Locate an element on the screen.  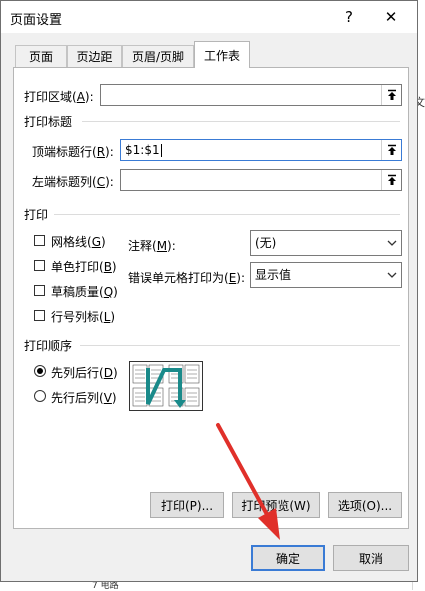
rows-to-repeat-label: 顶端标题行(R): is located at coordinates (73, 152).